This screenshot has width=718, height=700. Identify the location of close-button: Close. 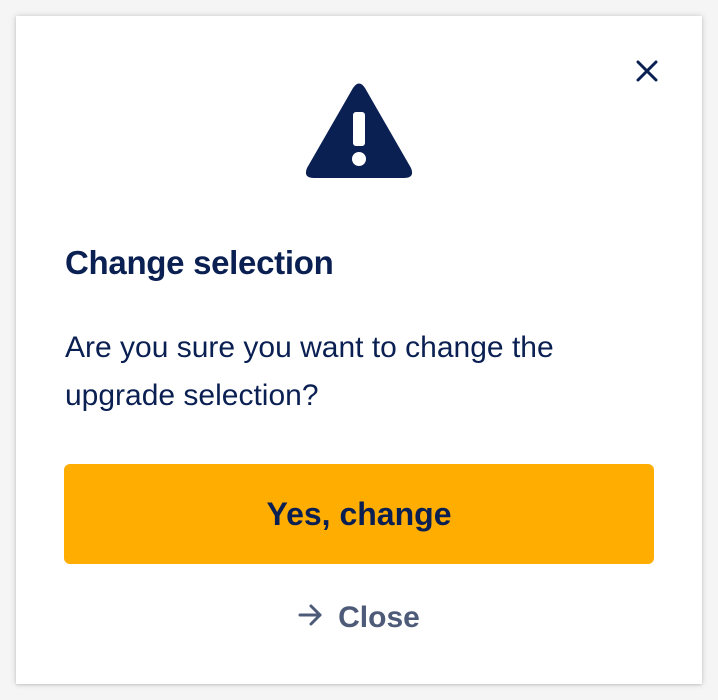
(359, 618).